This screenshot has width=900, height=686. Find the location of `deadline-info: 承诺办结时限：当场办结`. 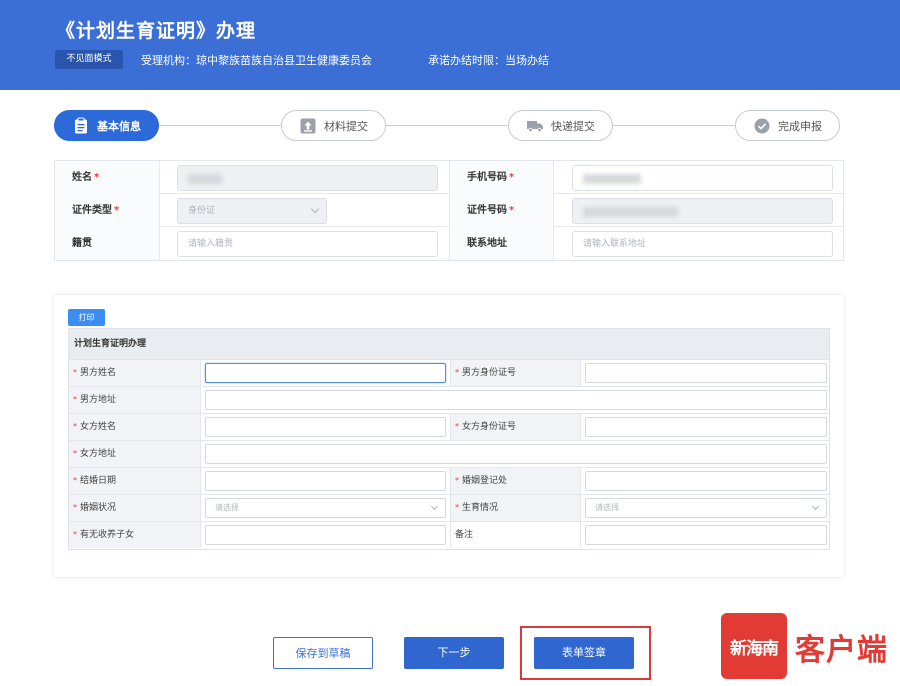

deadline-info: 承诺办结时限：当场办结 is located at coordinates (488, 60).